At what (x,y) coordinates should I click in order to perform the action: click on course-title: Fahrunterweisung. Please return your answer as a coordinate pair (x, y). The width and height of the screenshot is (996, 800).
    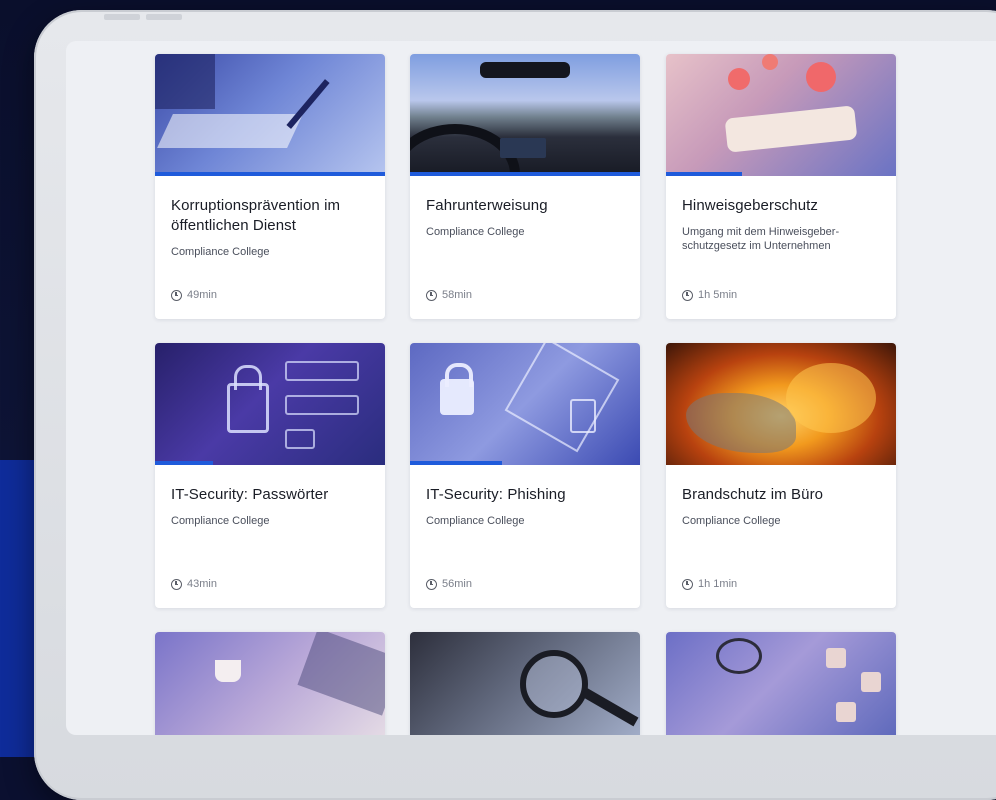
    Looking at the image, I should click on (487, 205).